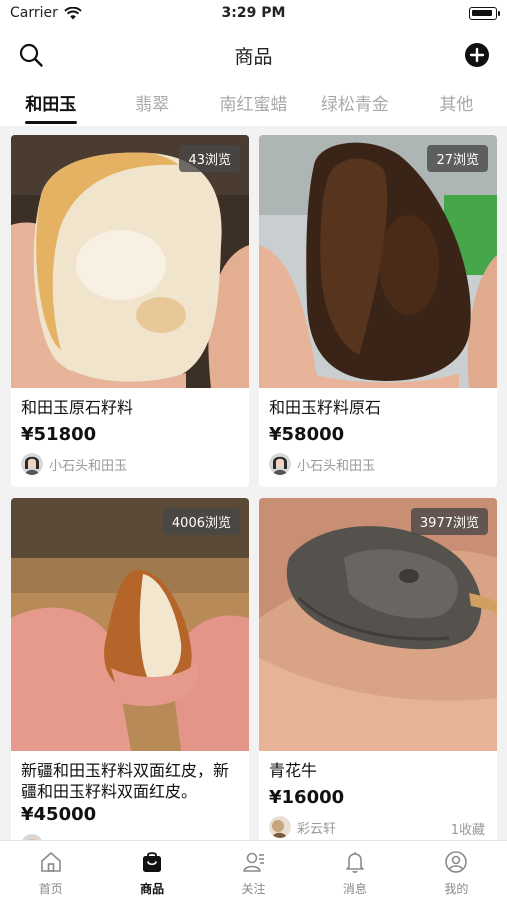  Describe the element at coordinates (477, 55) in the screenshot. I see `add-icon` at that location.